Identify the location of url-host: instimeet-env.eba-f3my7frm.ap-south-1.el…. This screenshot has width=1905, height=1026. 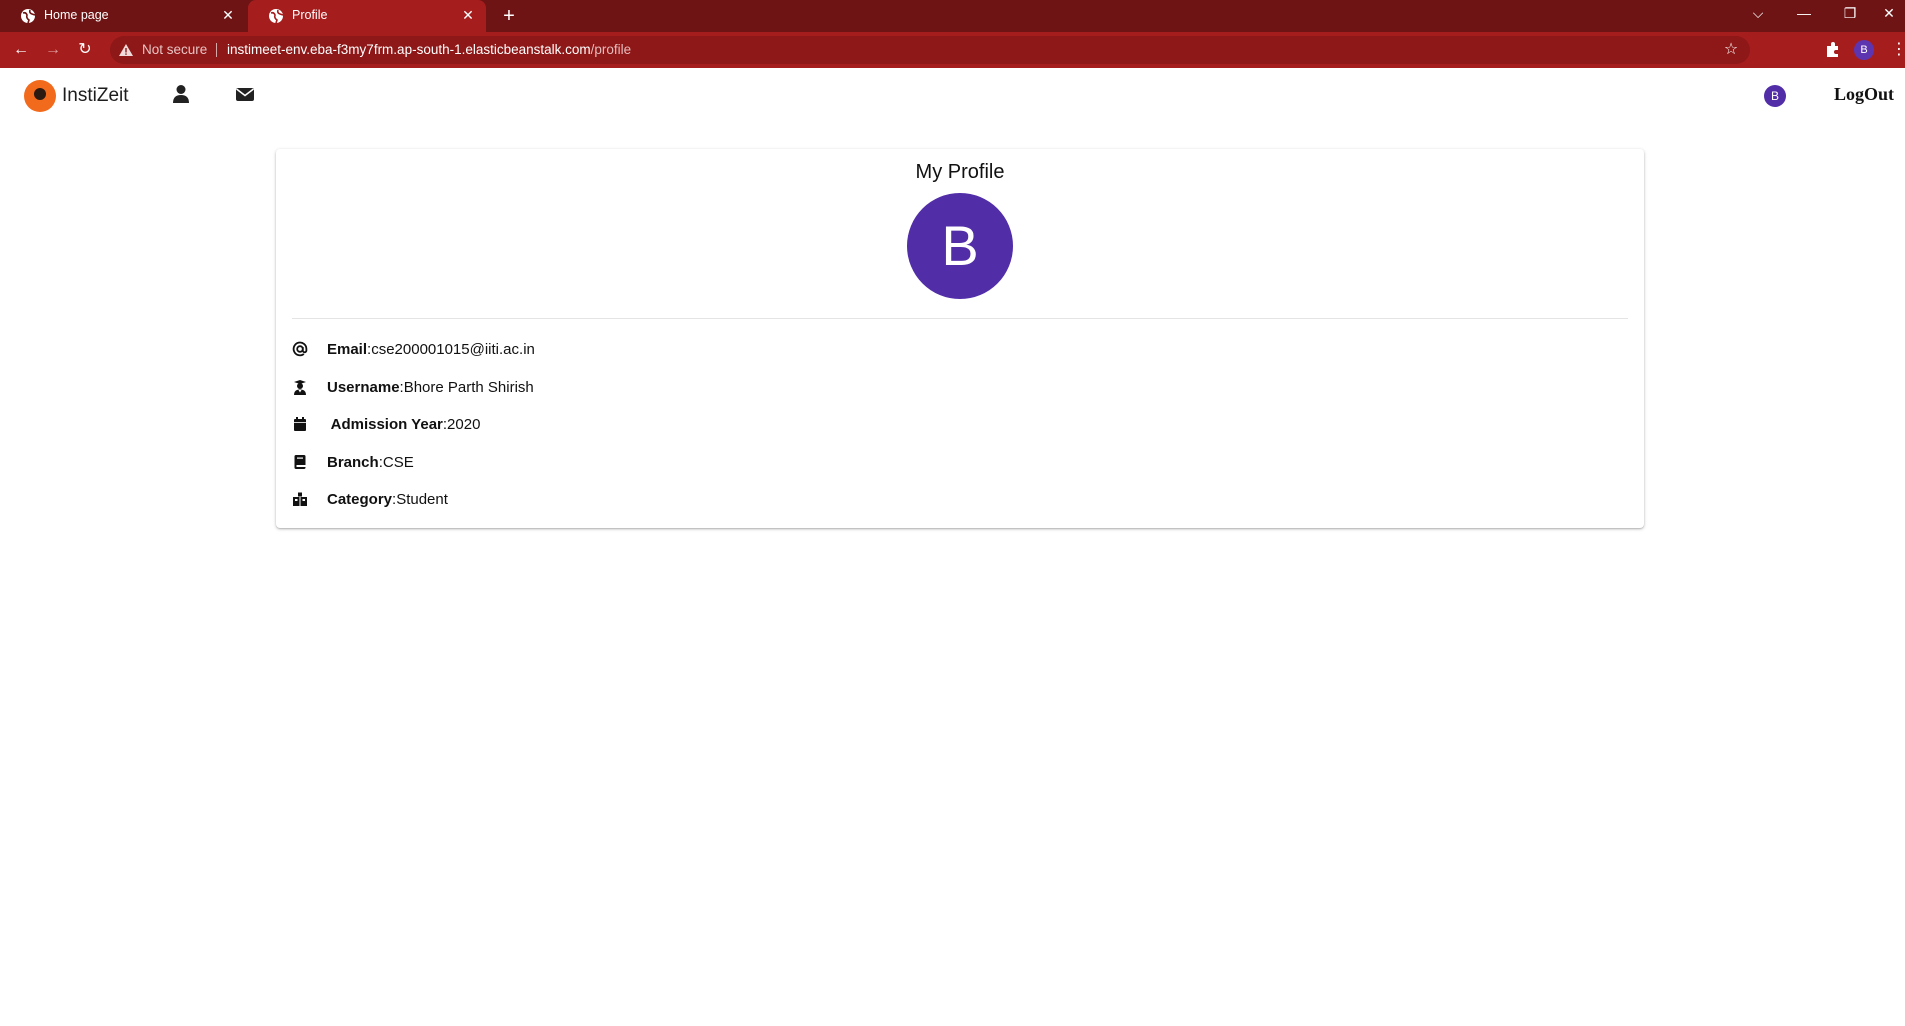
(409, 49).